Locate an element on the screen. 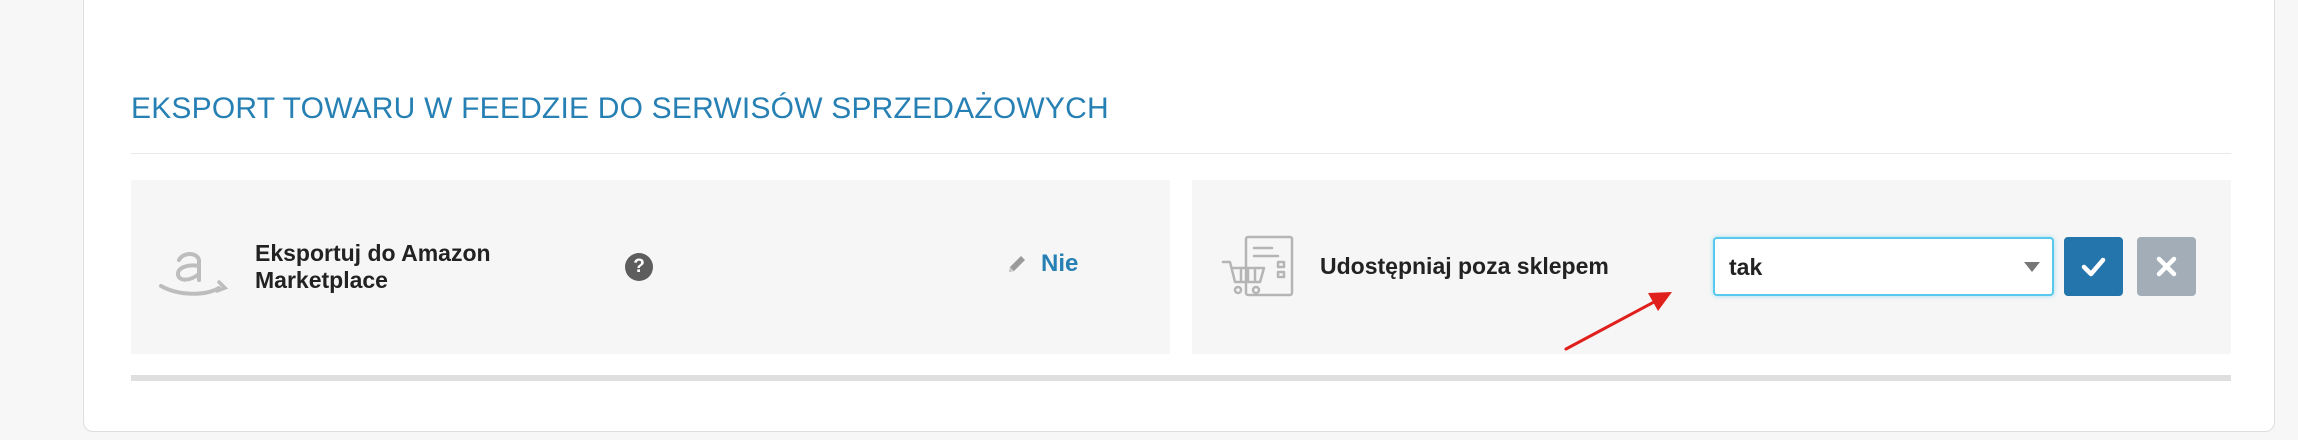 This screenshot has width=2298, height=440. amazon-export-value: Nie is located at coordinates (1059, 264).